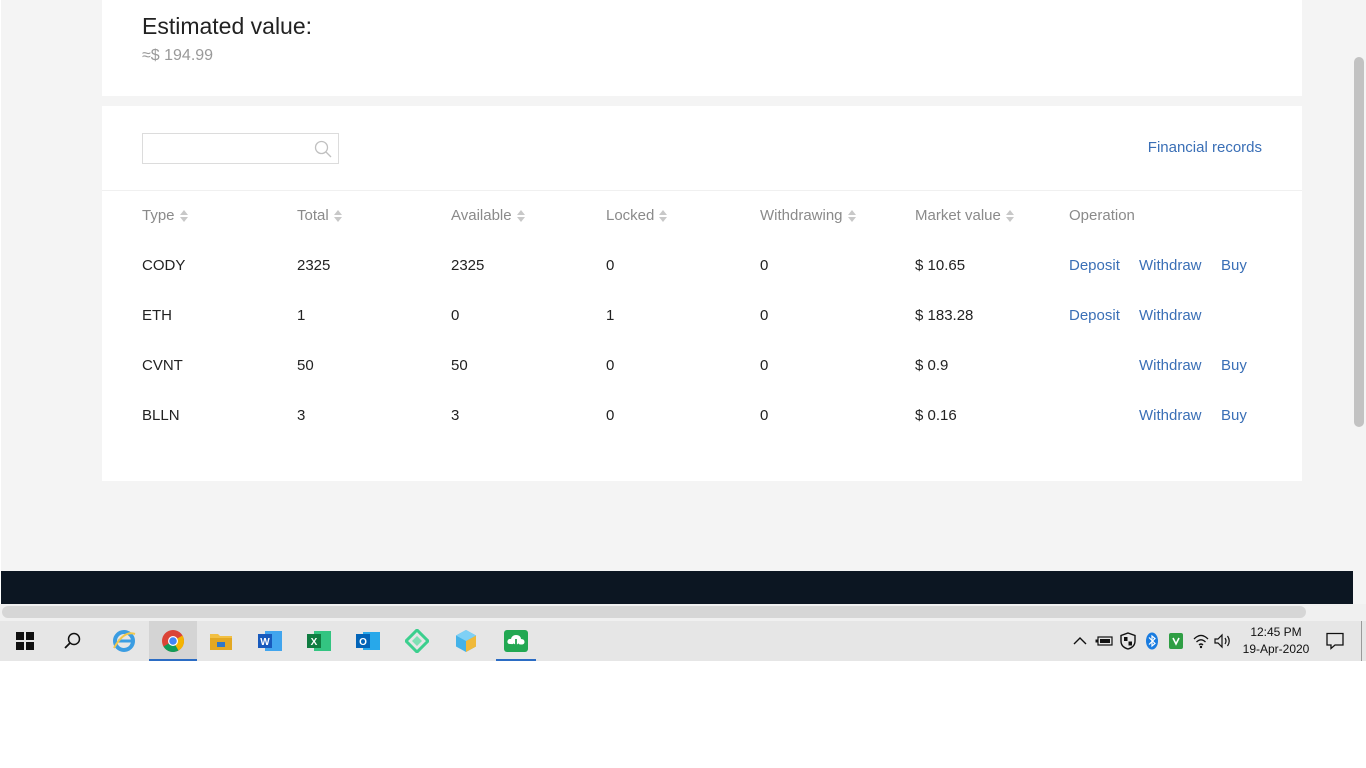  Describe the element at coordinates (227, 26) in the screenshot. I see `estimated-value-title: Estimated value:` at that location.